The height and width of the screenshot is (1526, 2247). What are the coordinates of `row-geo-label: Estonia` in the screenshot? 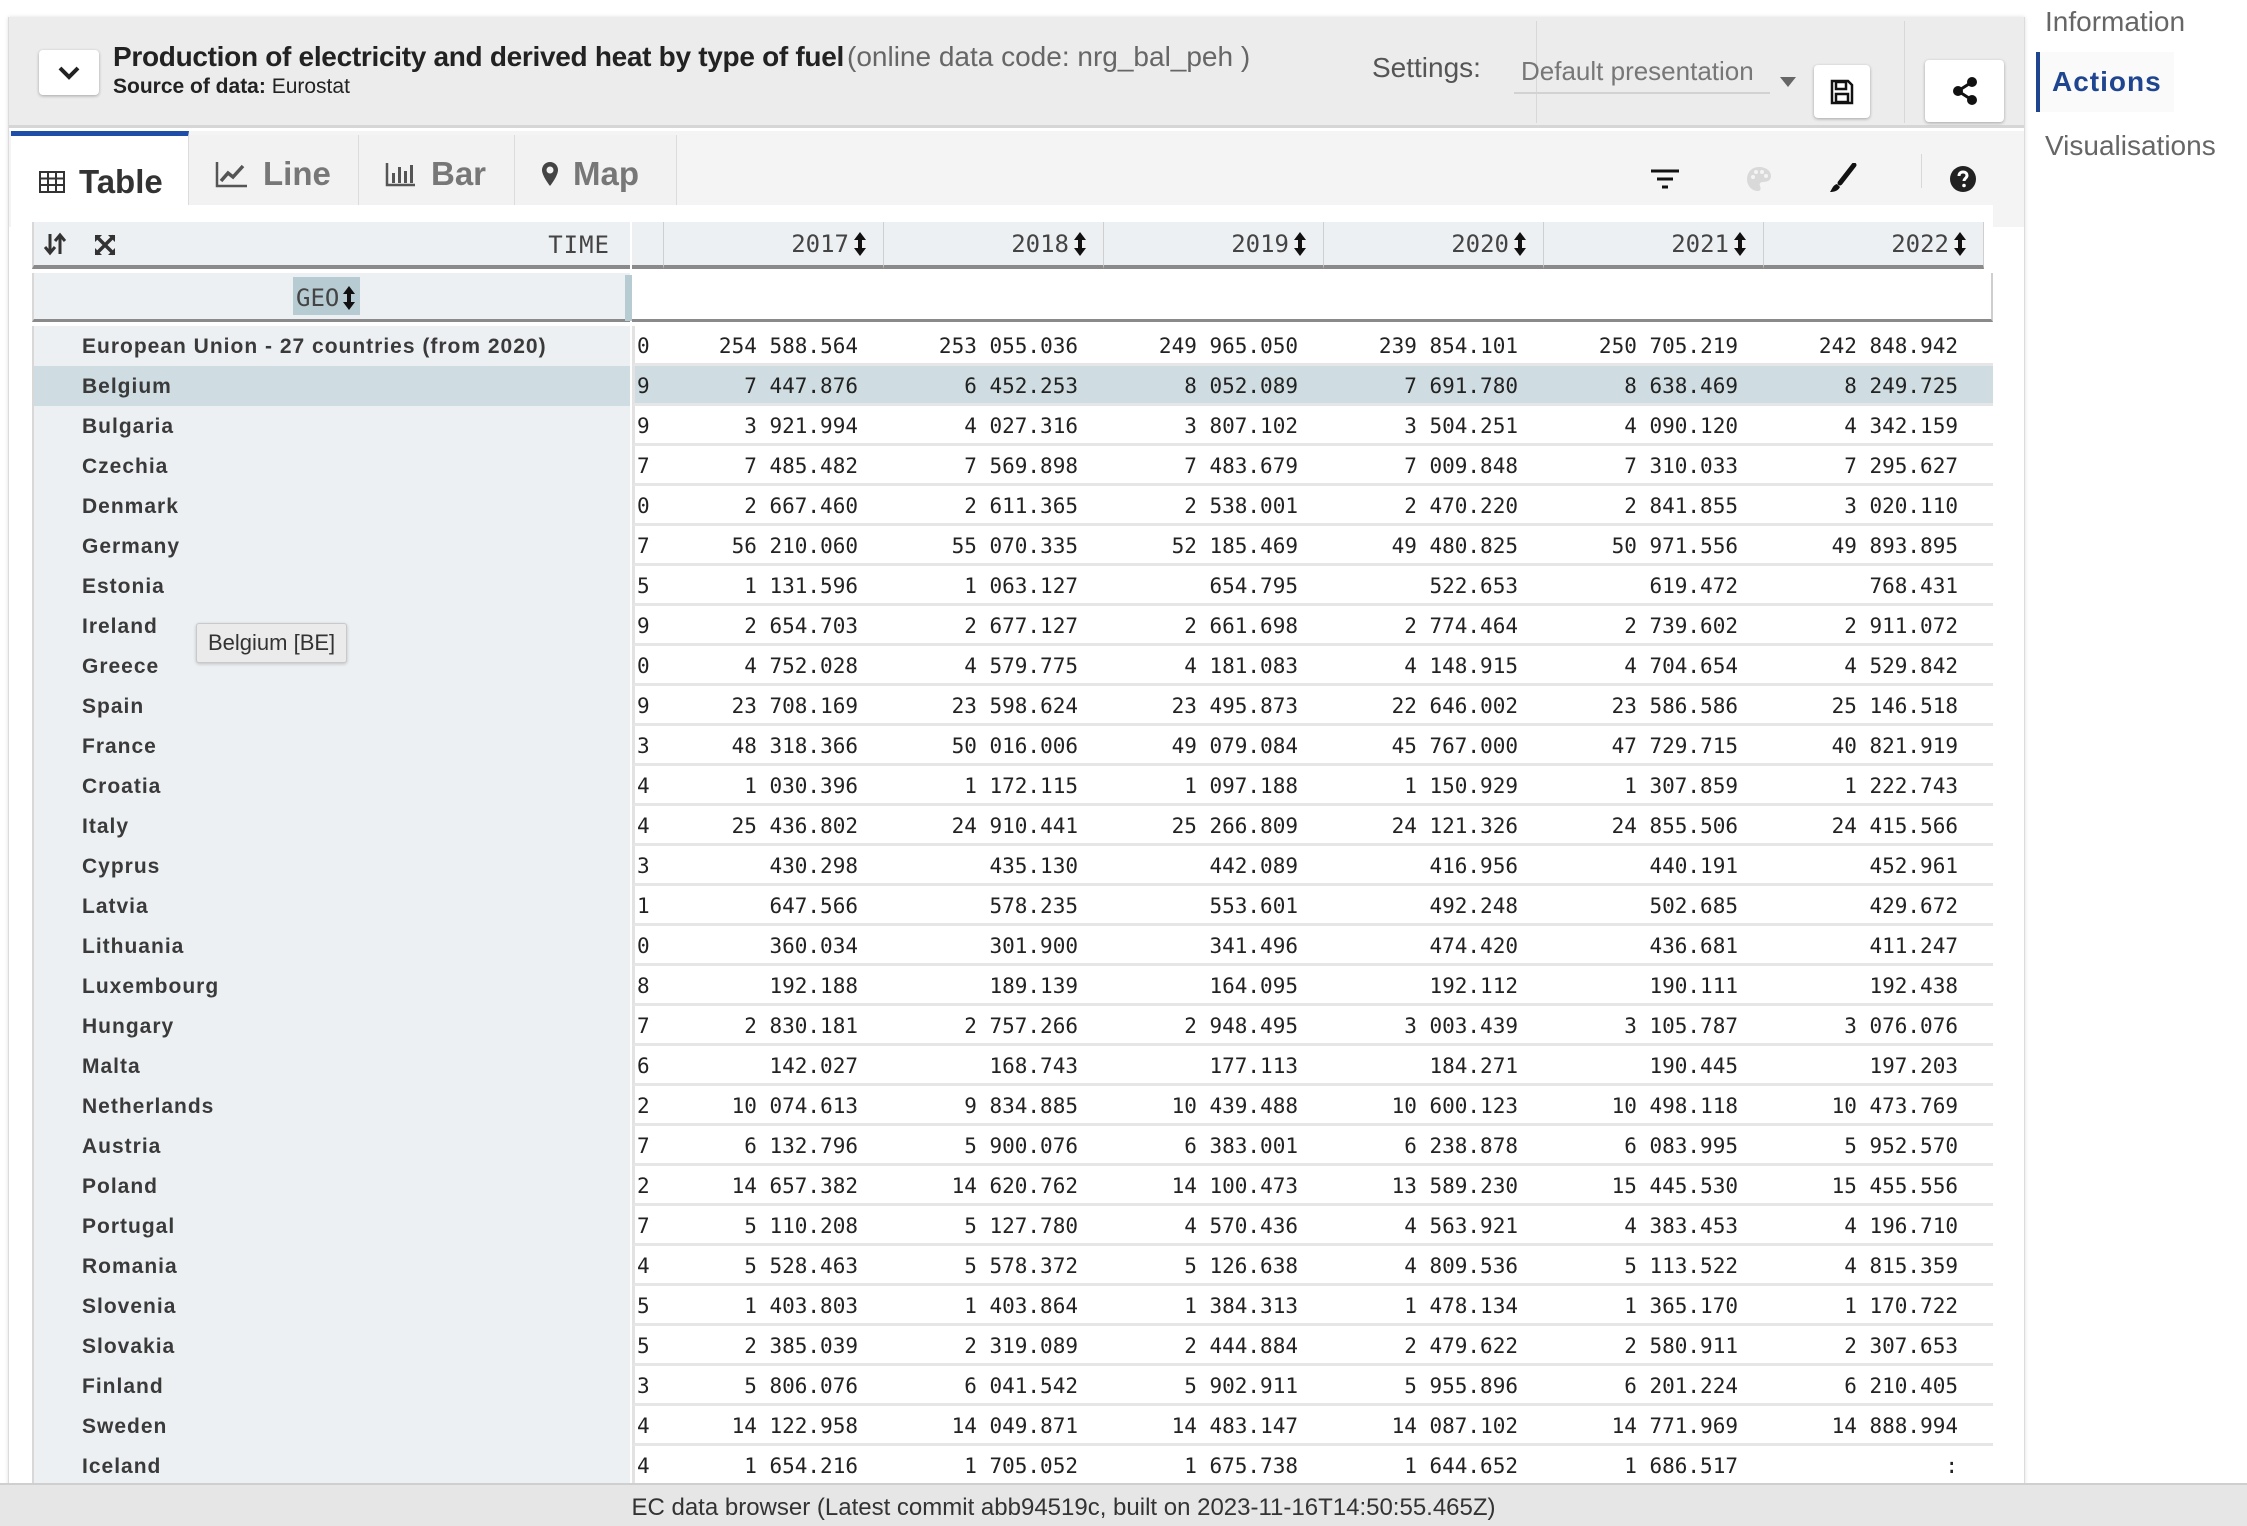 It's located at (331, 586).